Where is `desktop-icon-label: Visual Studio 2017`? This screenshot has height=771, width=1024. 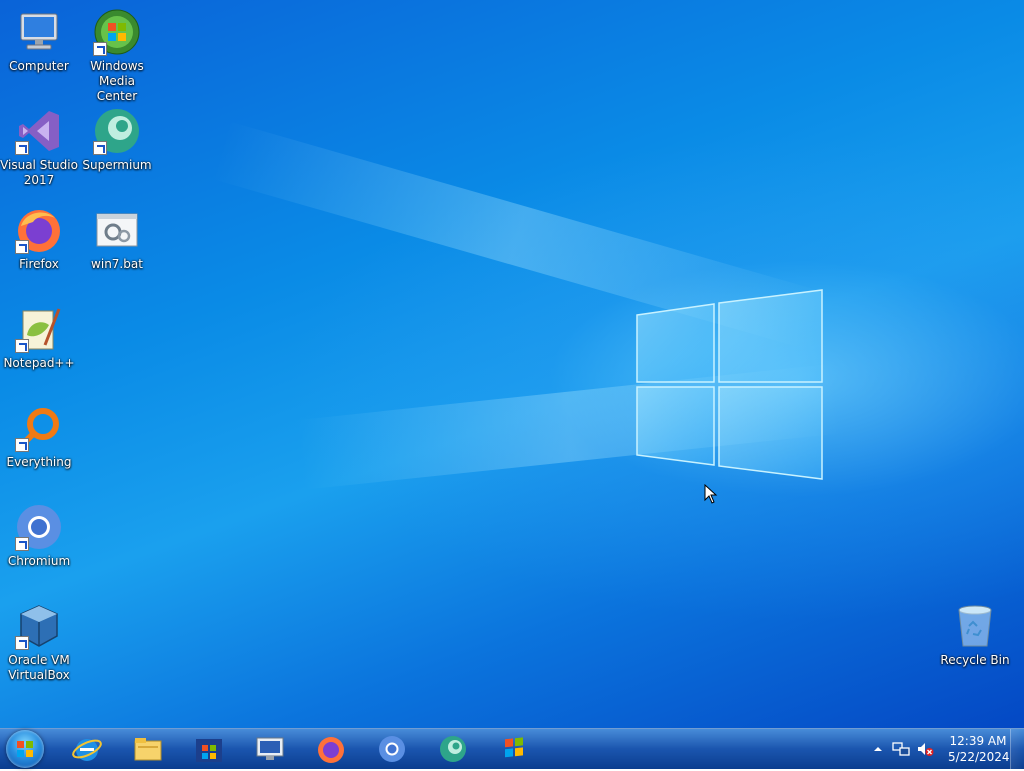
desktop-icon-label: Visual Studio 2017 is located at coordinates (39, 172).